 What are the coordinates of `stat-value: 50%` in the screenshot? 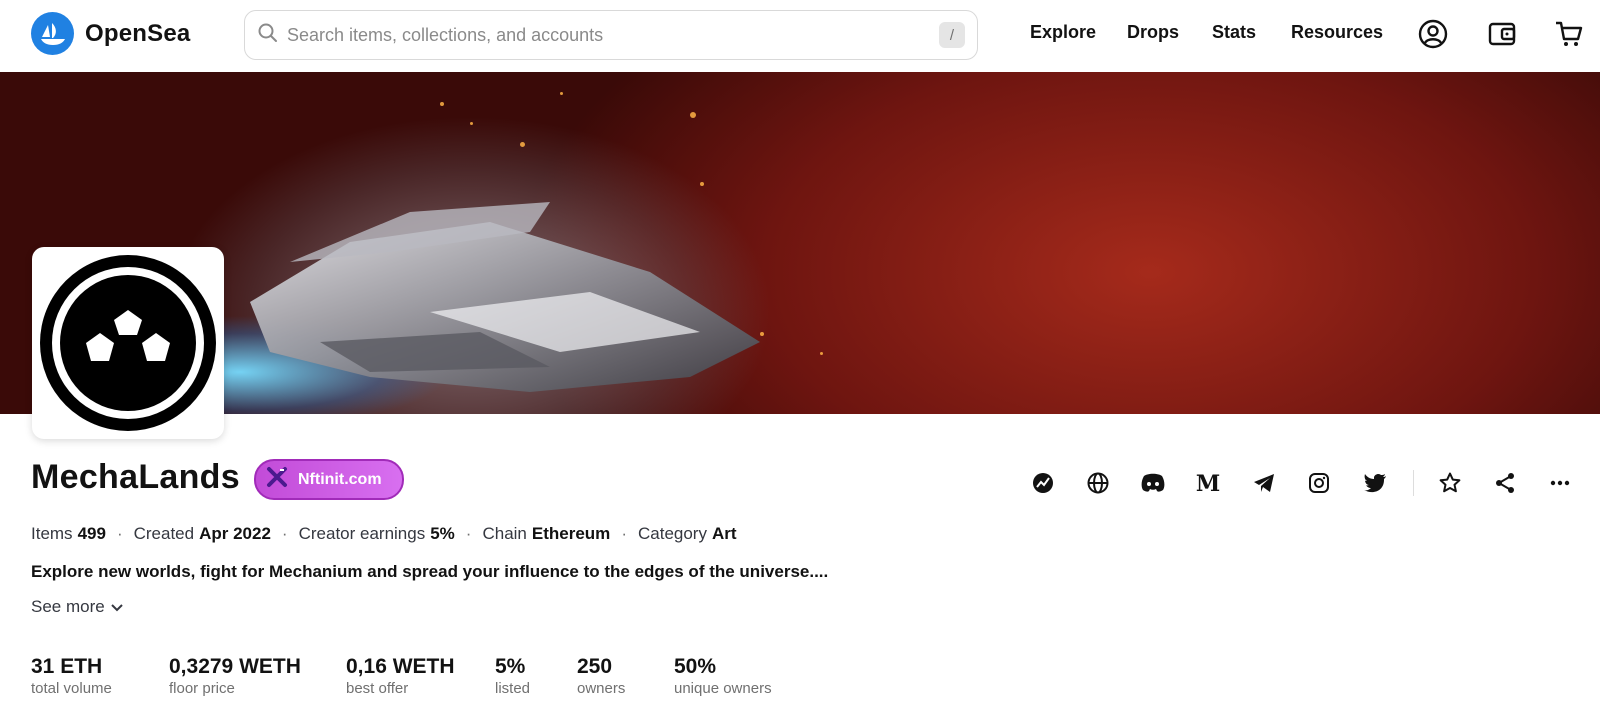 It's located at (695, 666).